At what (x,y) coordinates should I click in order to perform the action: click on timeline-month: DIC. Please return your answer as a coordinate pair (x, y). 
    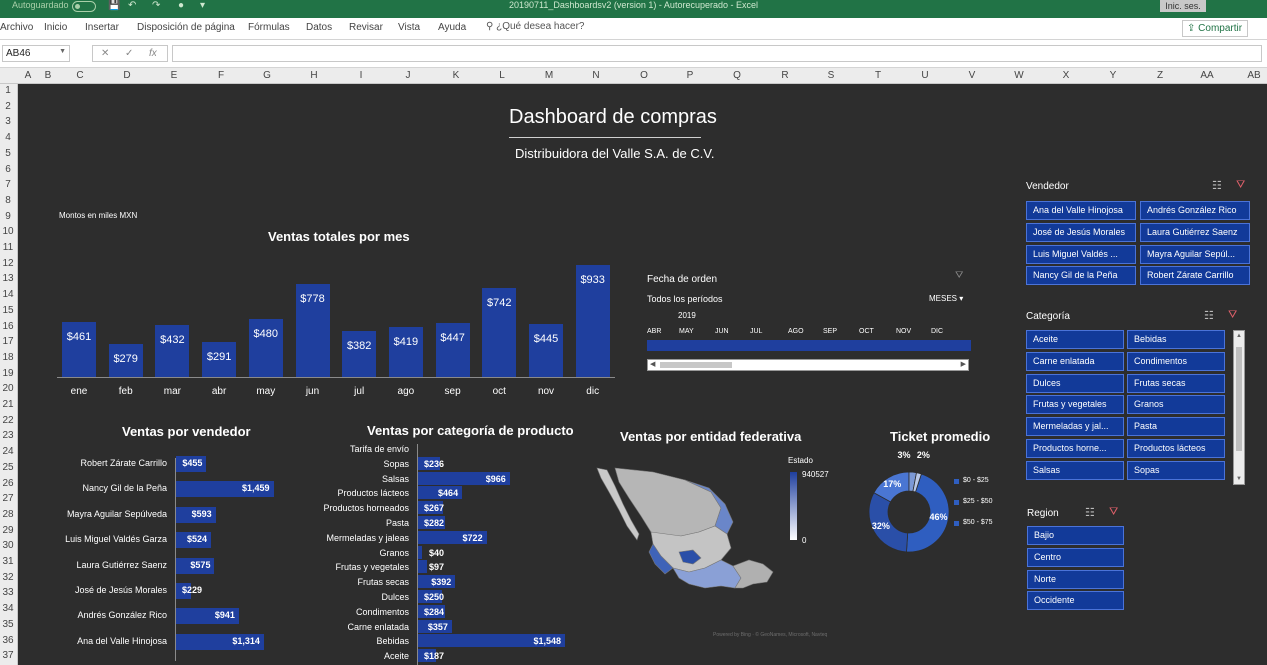
    Looking at the image, I should click on (937, 331).